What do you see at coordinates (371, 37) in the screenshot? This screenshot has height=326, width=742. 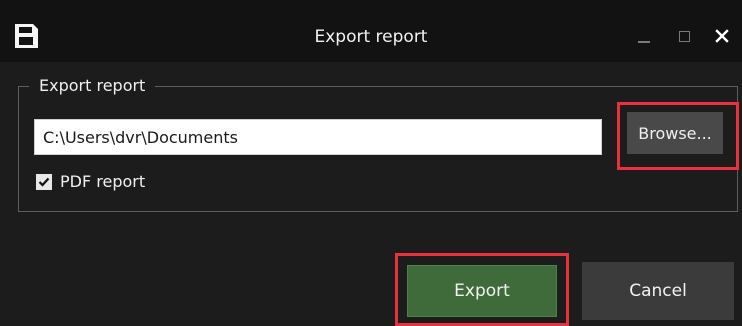 I see `window-title: Export report` at bounding box center [371, 37].